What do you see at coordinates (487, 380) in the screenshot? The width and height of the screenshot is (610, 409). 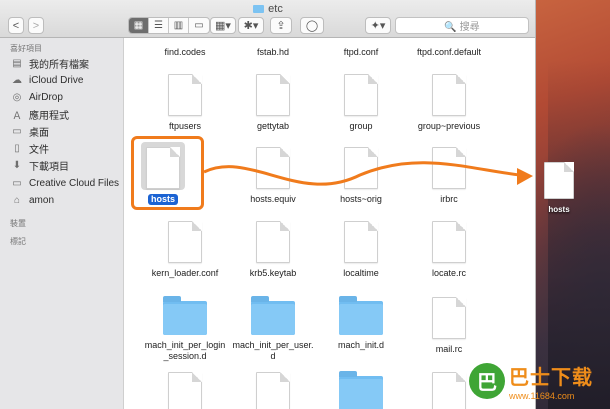 I see `watermark-badge: 巴` at bounding box center [487, 380].